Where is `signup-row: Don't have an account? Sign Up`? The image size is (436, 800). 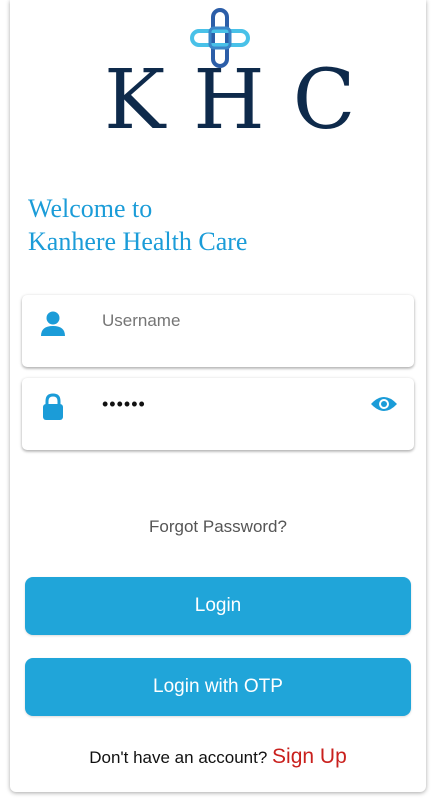
signup-row: Don't have an account? Sign Up is located at coordinates (218, 757).